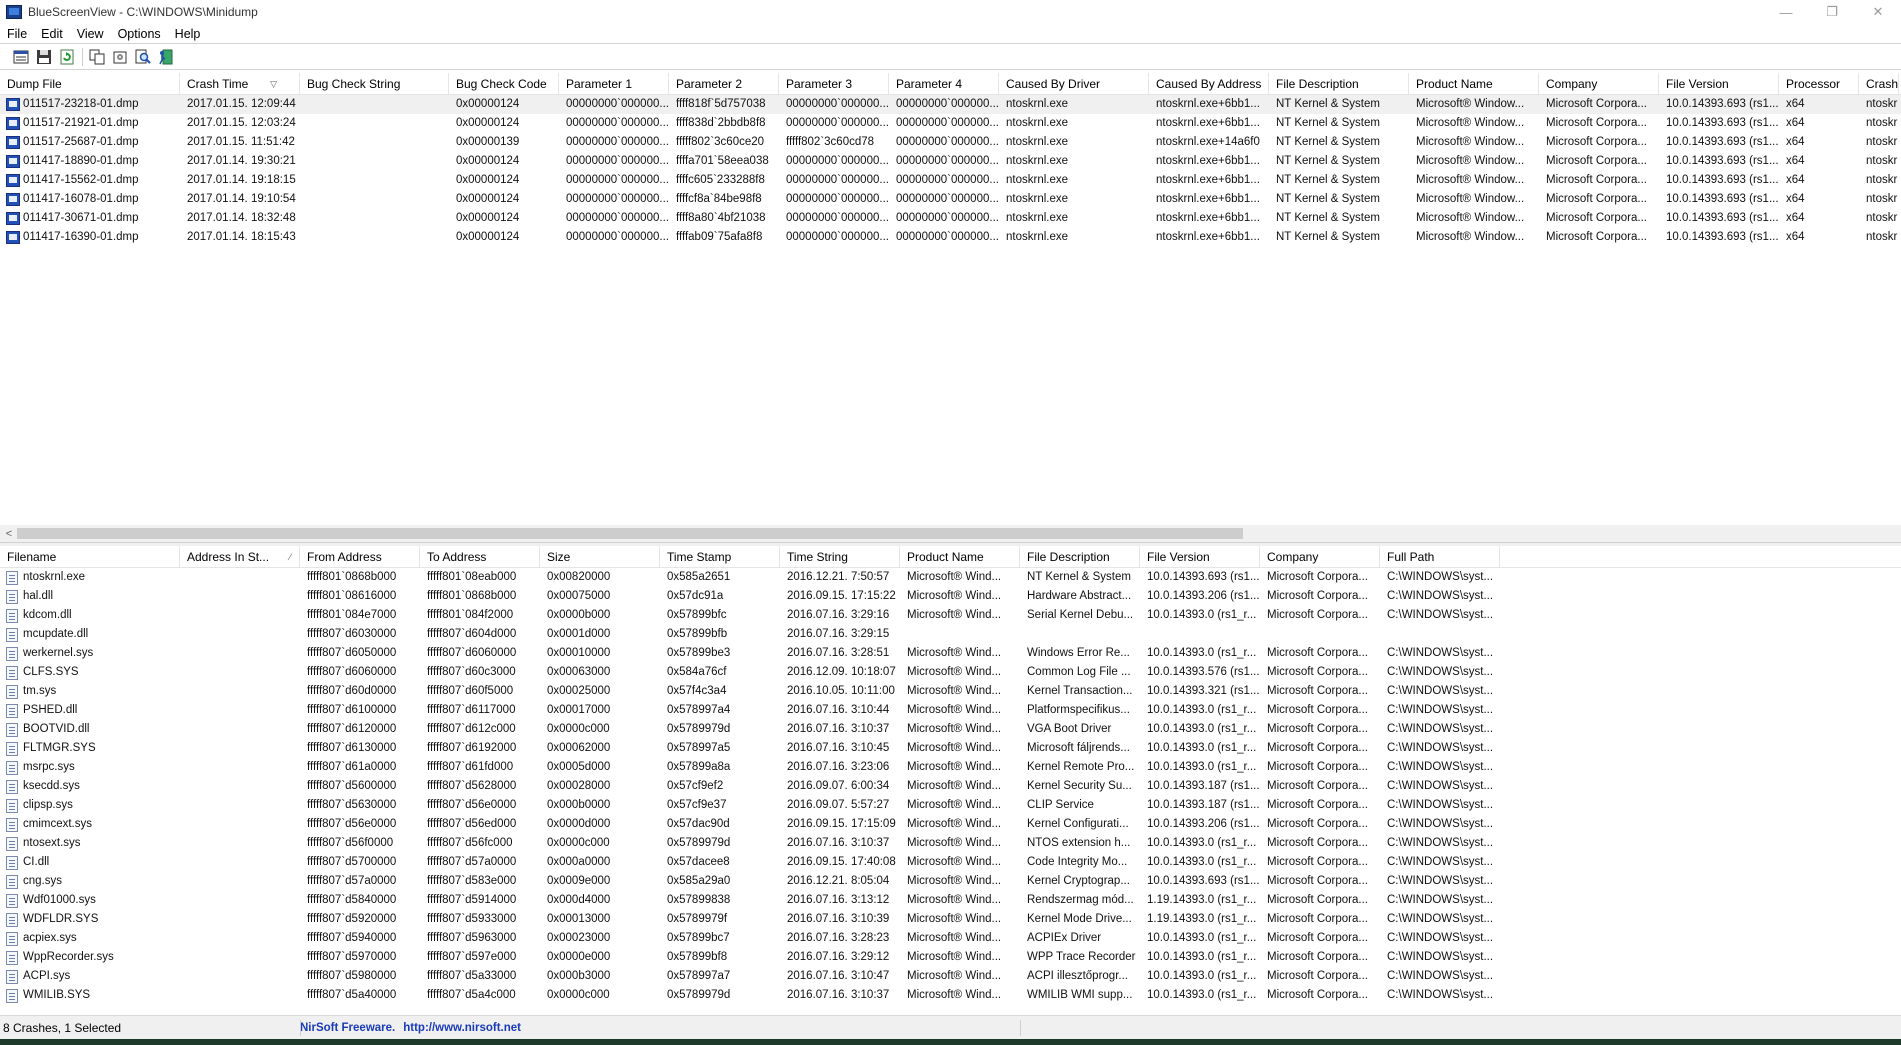 This screenshot has height=1045, width=1901. I want to click on cell-file-description: NT Kernel & System, so click(1328, 104).